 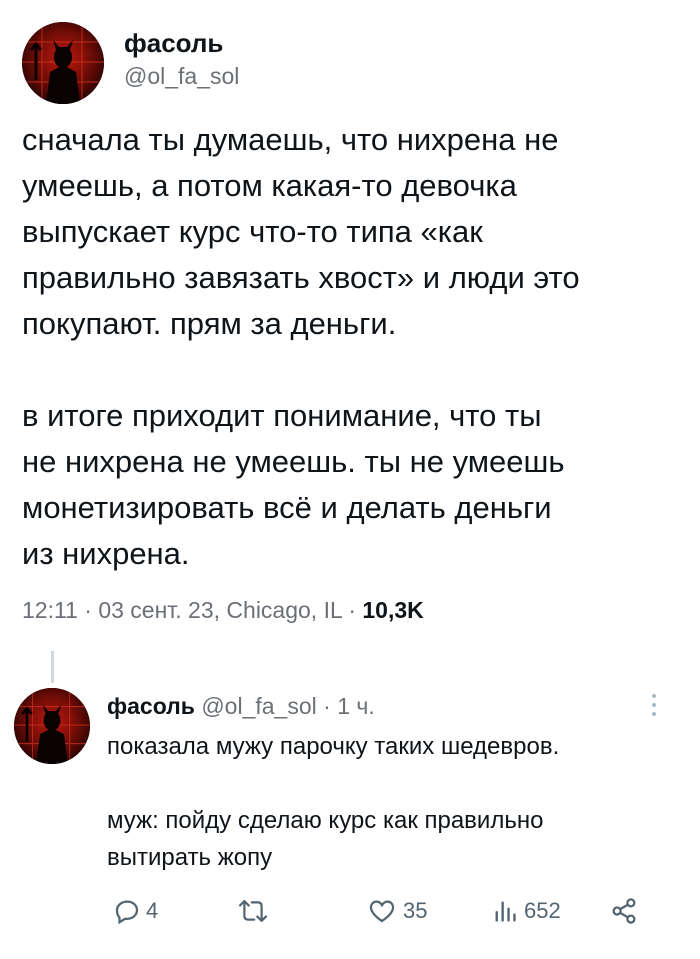 I want to click on like-action: 35, so click(x=397, y=911).